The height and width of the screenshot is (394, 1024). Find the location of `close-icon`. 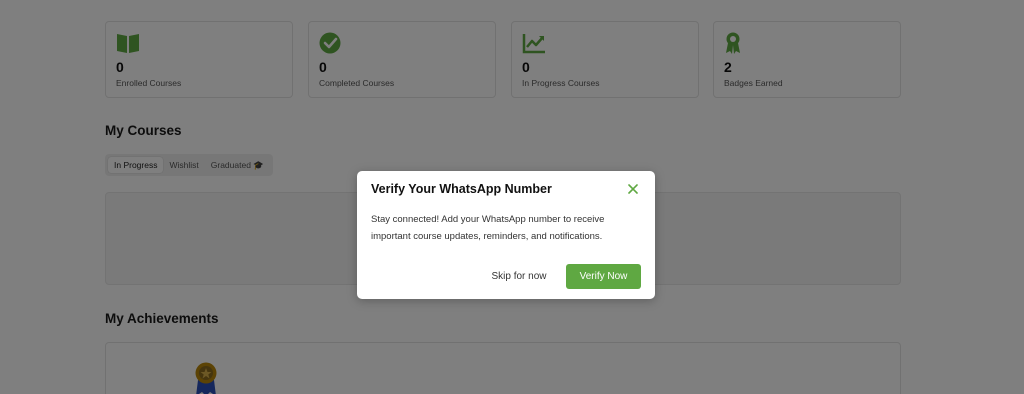

close-icon is located at coordinates (633, 189).